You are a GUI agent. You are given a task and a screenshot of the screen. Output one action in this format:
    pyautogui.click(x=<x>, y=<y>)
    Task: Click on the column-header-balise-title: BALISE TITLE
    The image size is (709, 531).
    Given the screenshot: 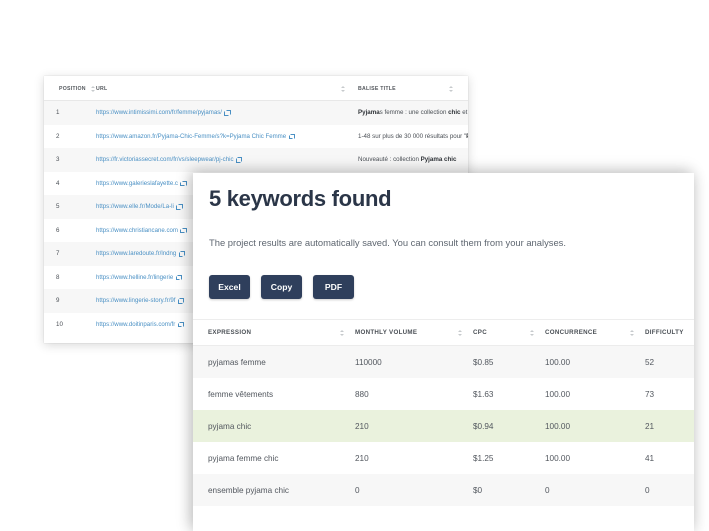 What is the action you would take?
    pyautogui.click(x=413, y=88)
    